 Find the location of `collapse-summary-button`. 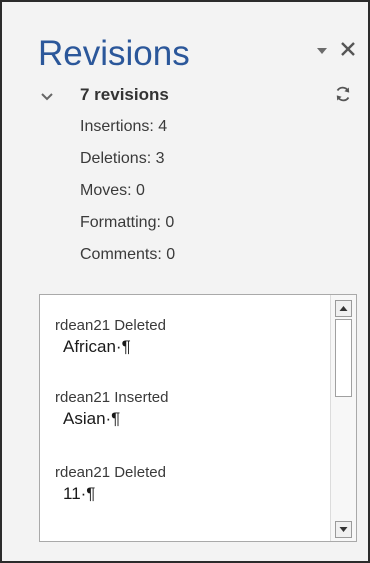

collapse-summary-button is located at coordinates (47, 96).